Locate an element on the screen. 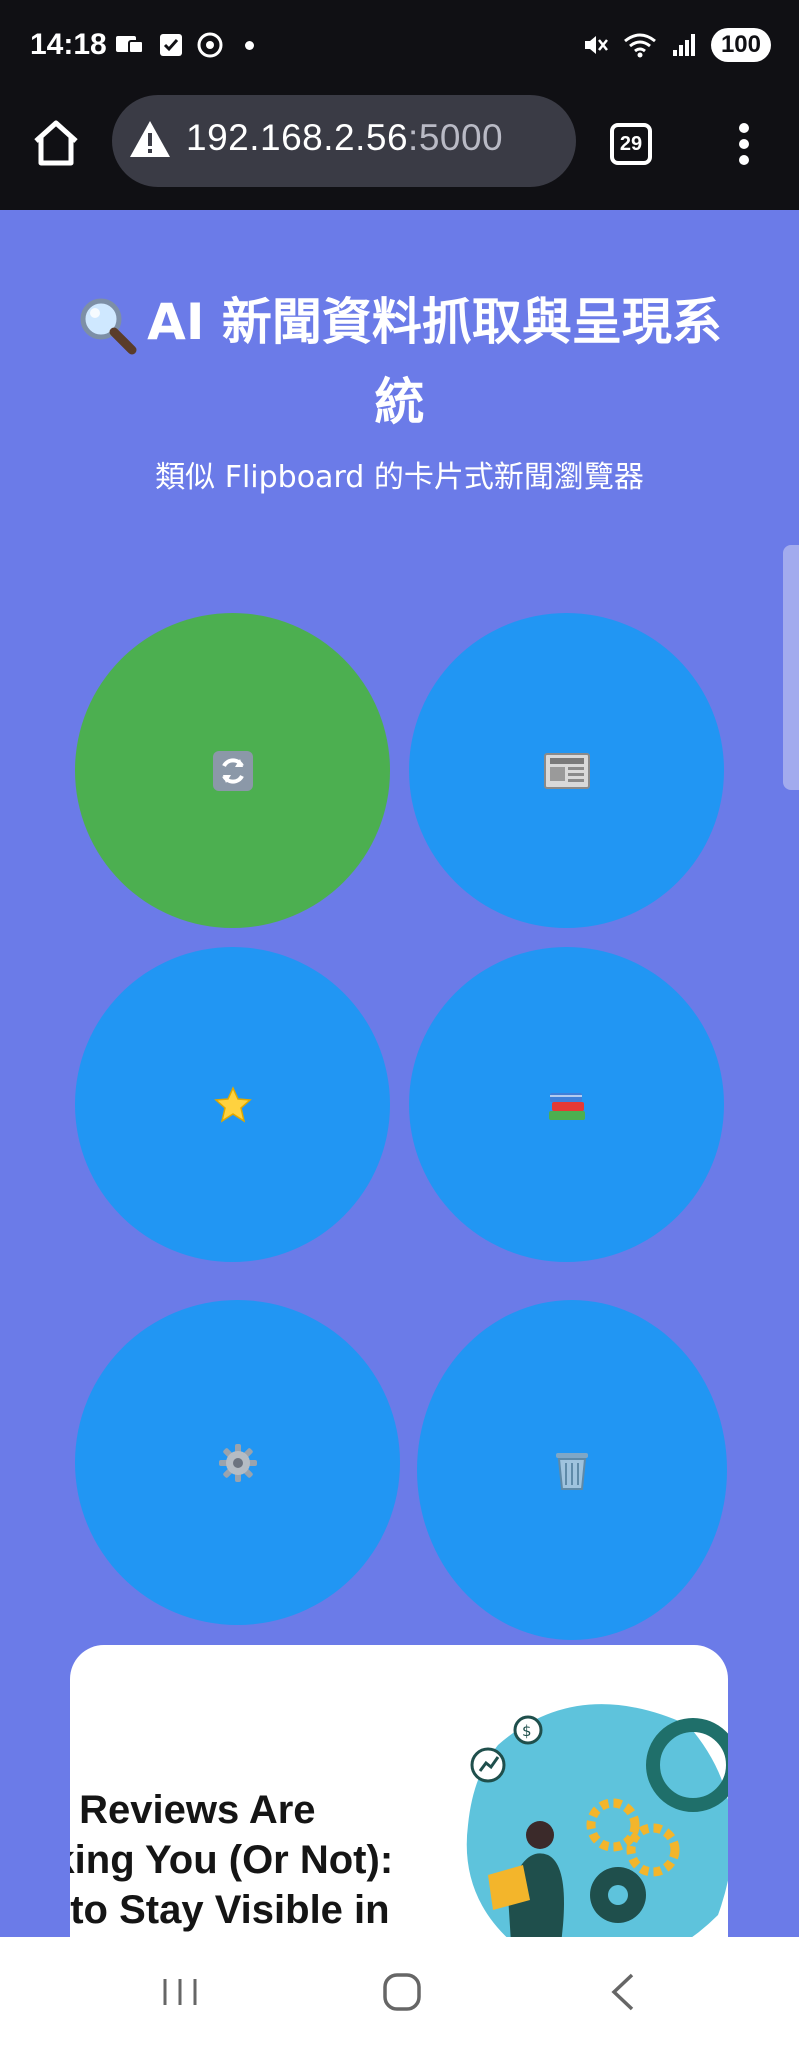 This screenshot has width=799, height=2047. url-port: :5000 is located at coordinates (456, 137).